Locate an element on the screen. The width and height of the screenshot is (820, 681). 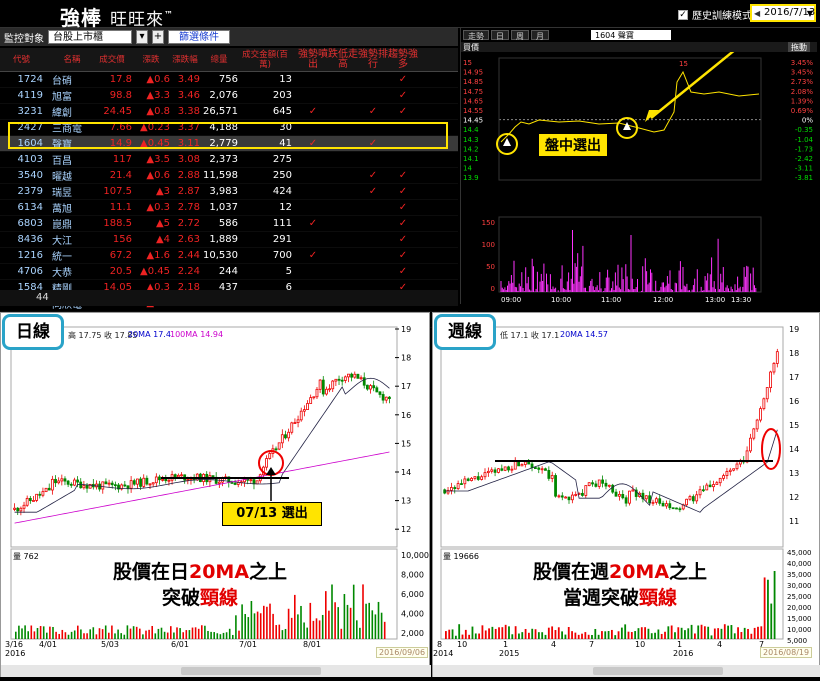
weekly-x-tick-year: 2016 is located at coordinates (683, 653).